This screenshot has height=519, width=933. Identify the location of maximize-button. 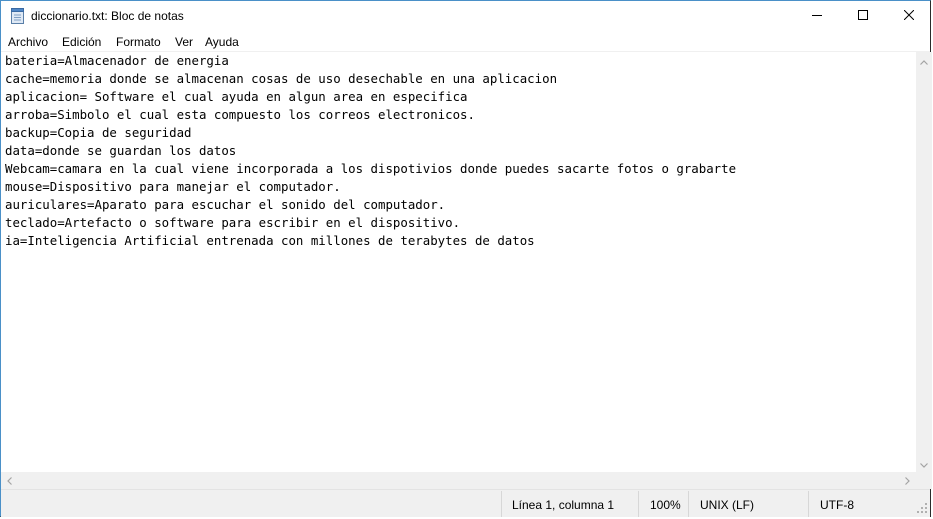
(863, 16).